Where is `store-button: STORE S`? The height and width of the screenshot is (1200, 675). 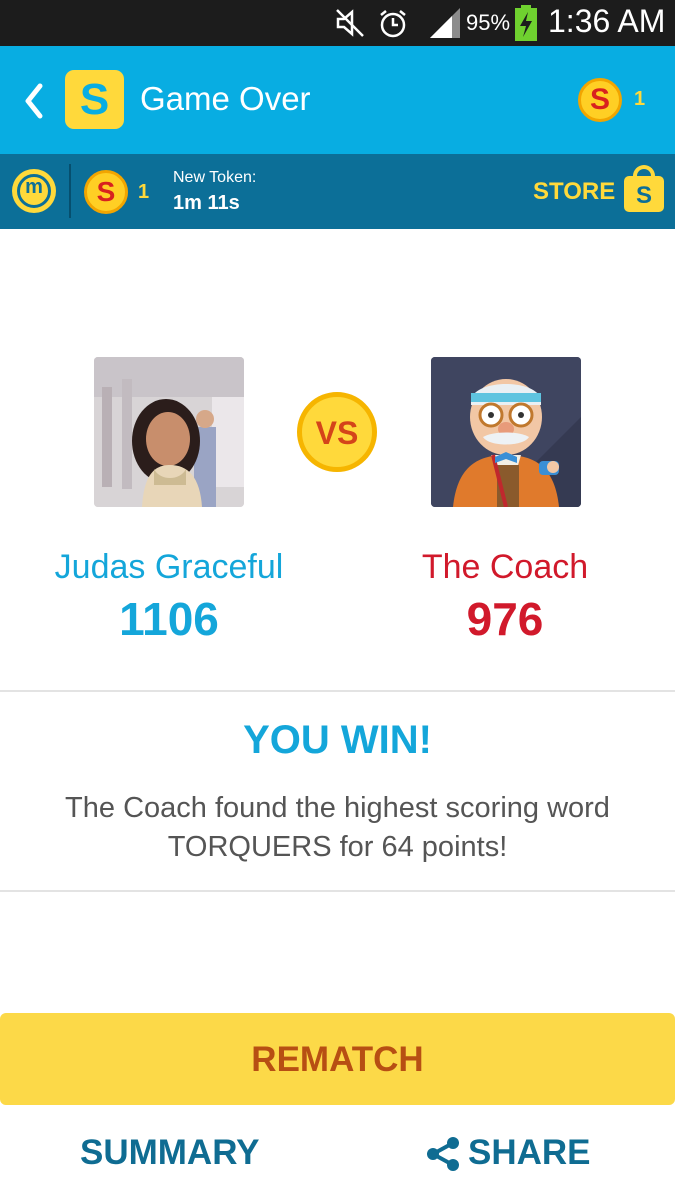 store-button: STORE S is located at coordinates (600, 191).